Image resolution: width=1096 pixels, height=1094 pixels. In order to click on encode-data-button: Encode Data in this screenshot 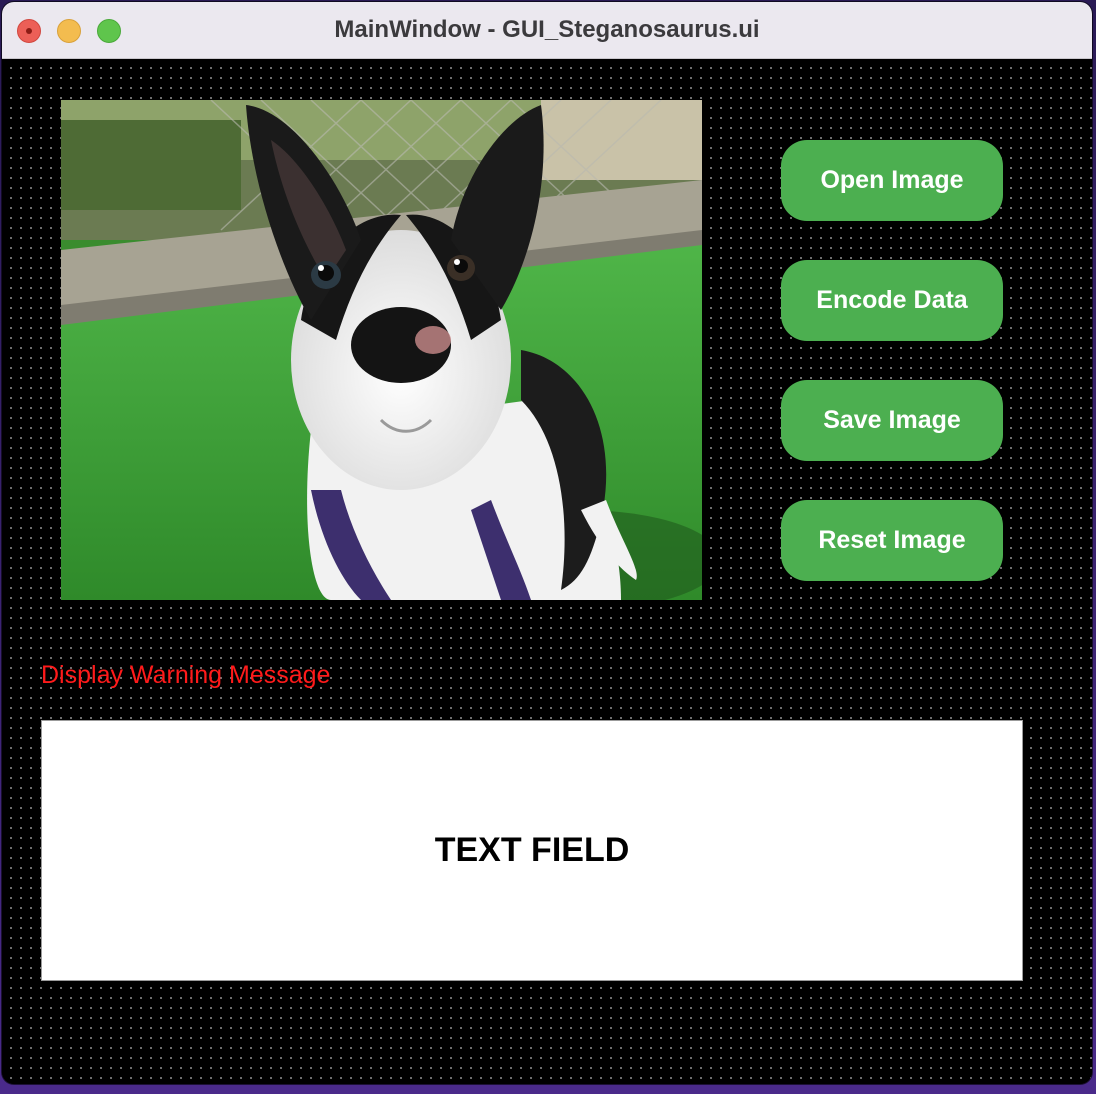, I will do `click(892, 300)`.